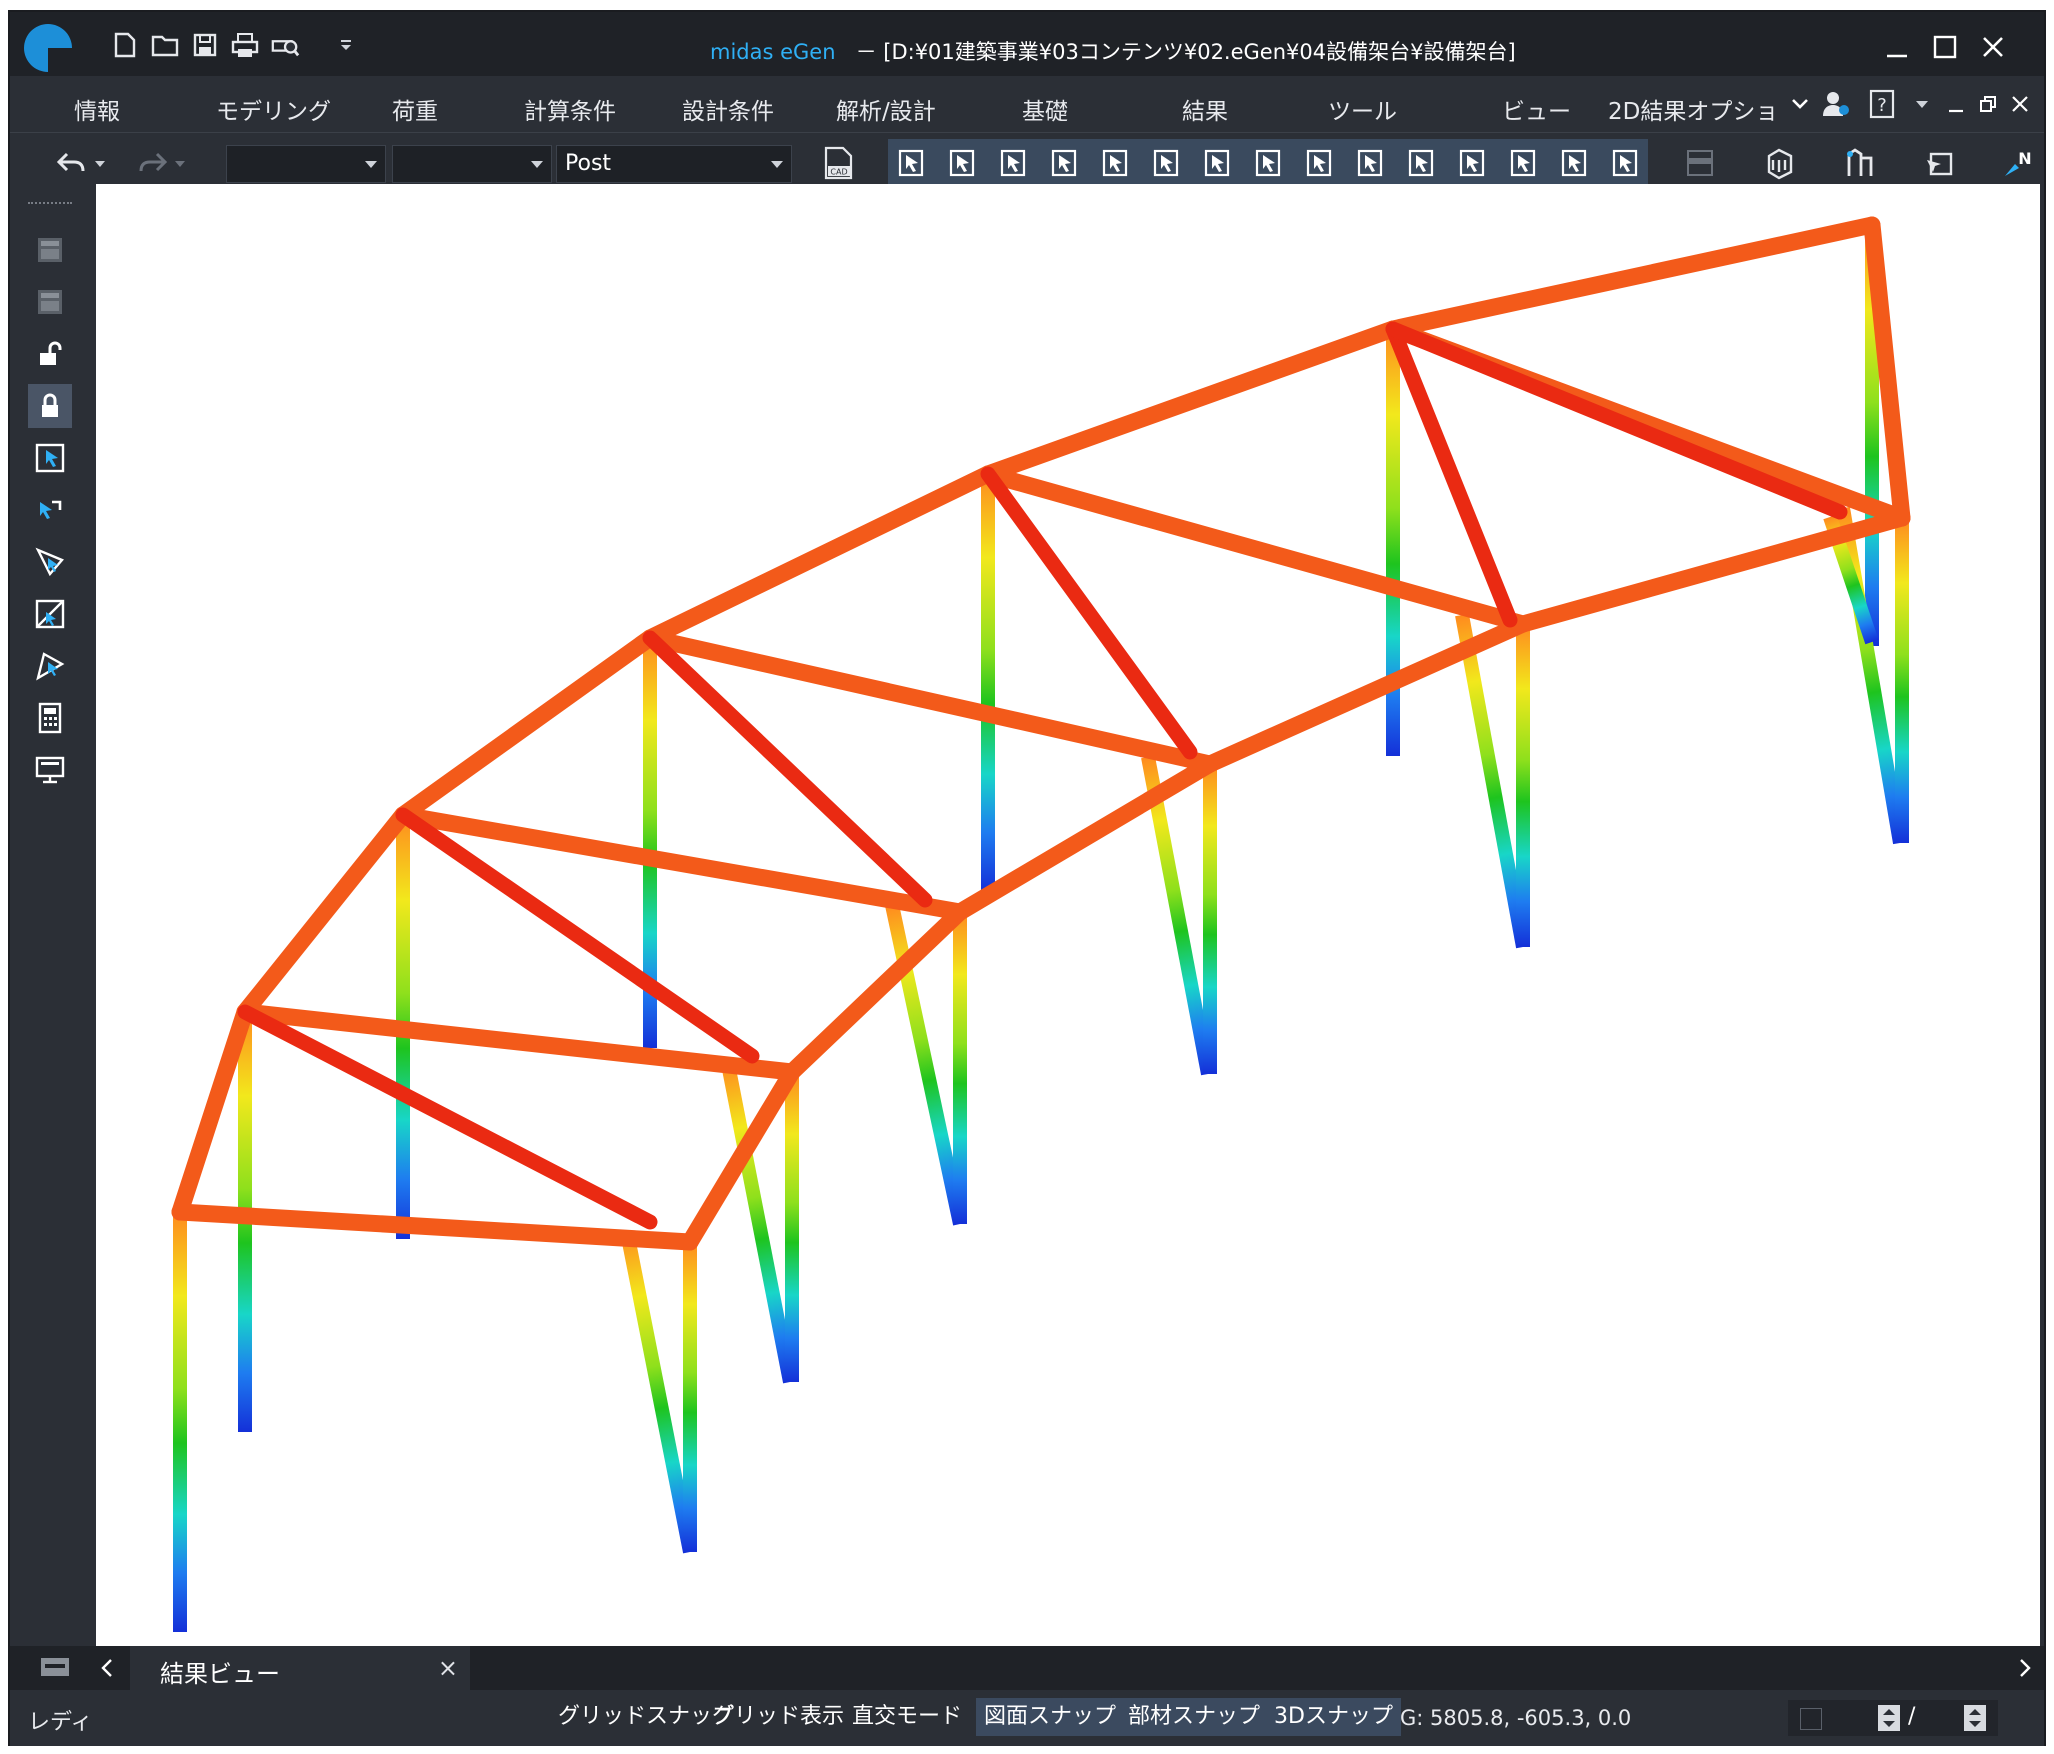  I want to click on lock-icon, so click(50, 406).